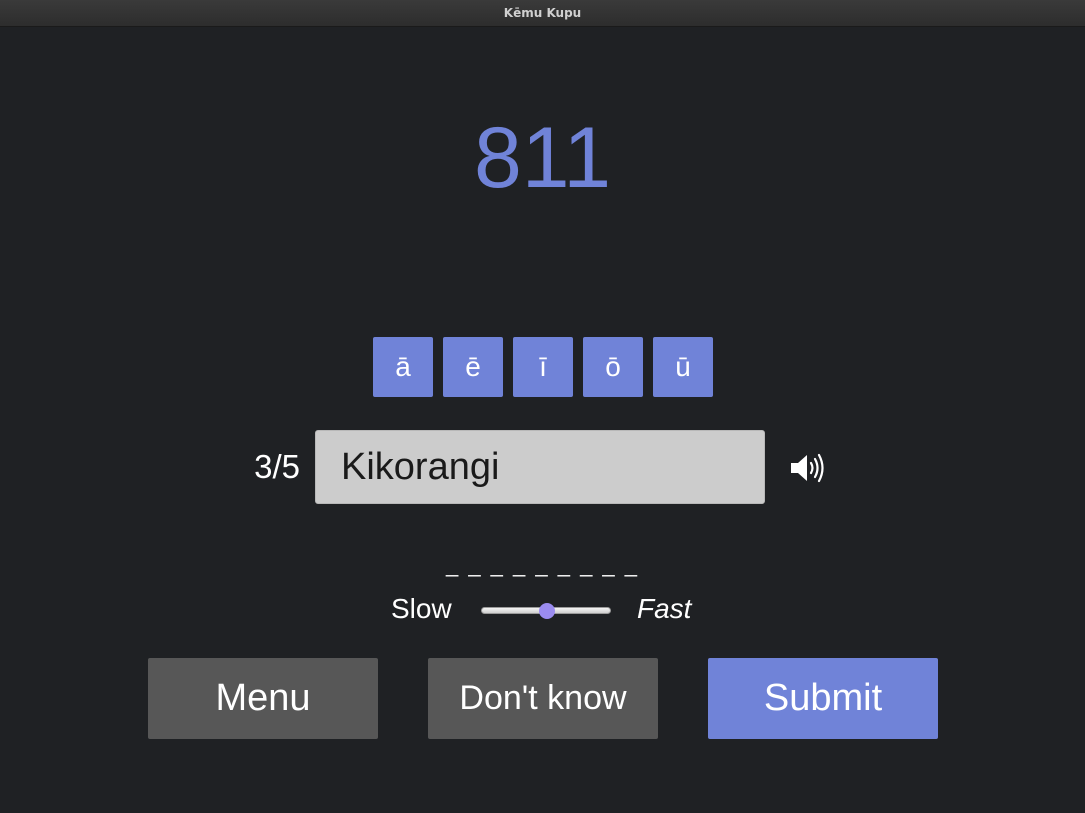 The width and height of the screenshot is (1085, 813). What do you see at coordinates (542, 564) in the screenshot?
I see `answer-hint: _ _ _ _ _ _ _ _ _` at bounding box center [542, 564].